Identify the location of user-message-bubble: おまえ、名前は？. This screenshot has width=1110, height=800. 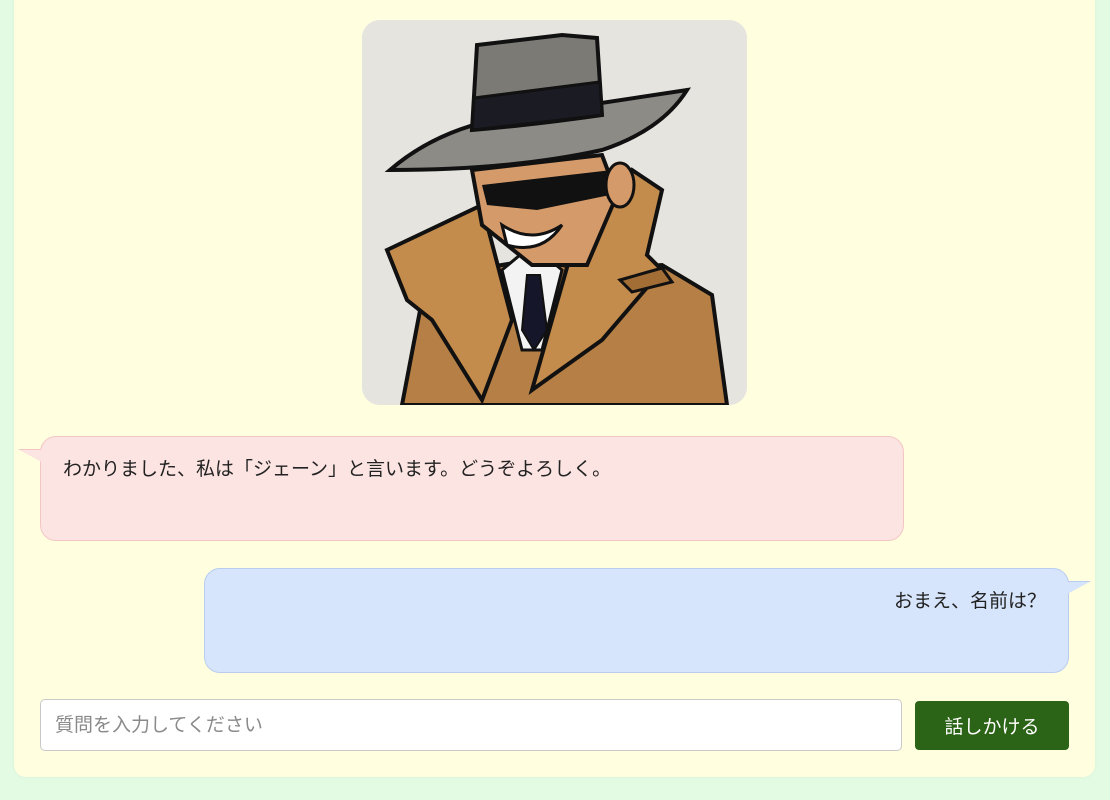
(636, 620).